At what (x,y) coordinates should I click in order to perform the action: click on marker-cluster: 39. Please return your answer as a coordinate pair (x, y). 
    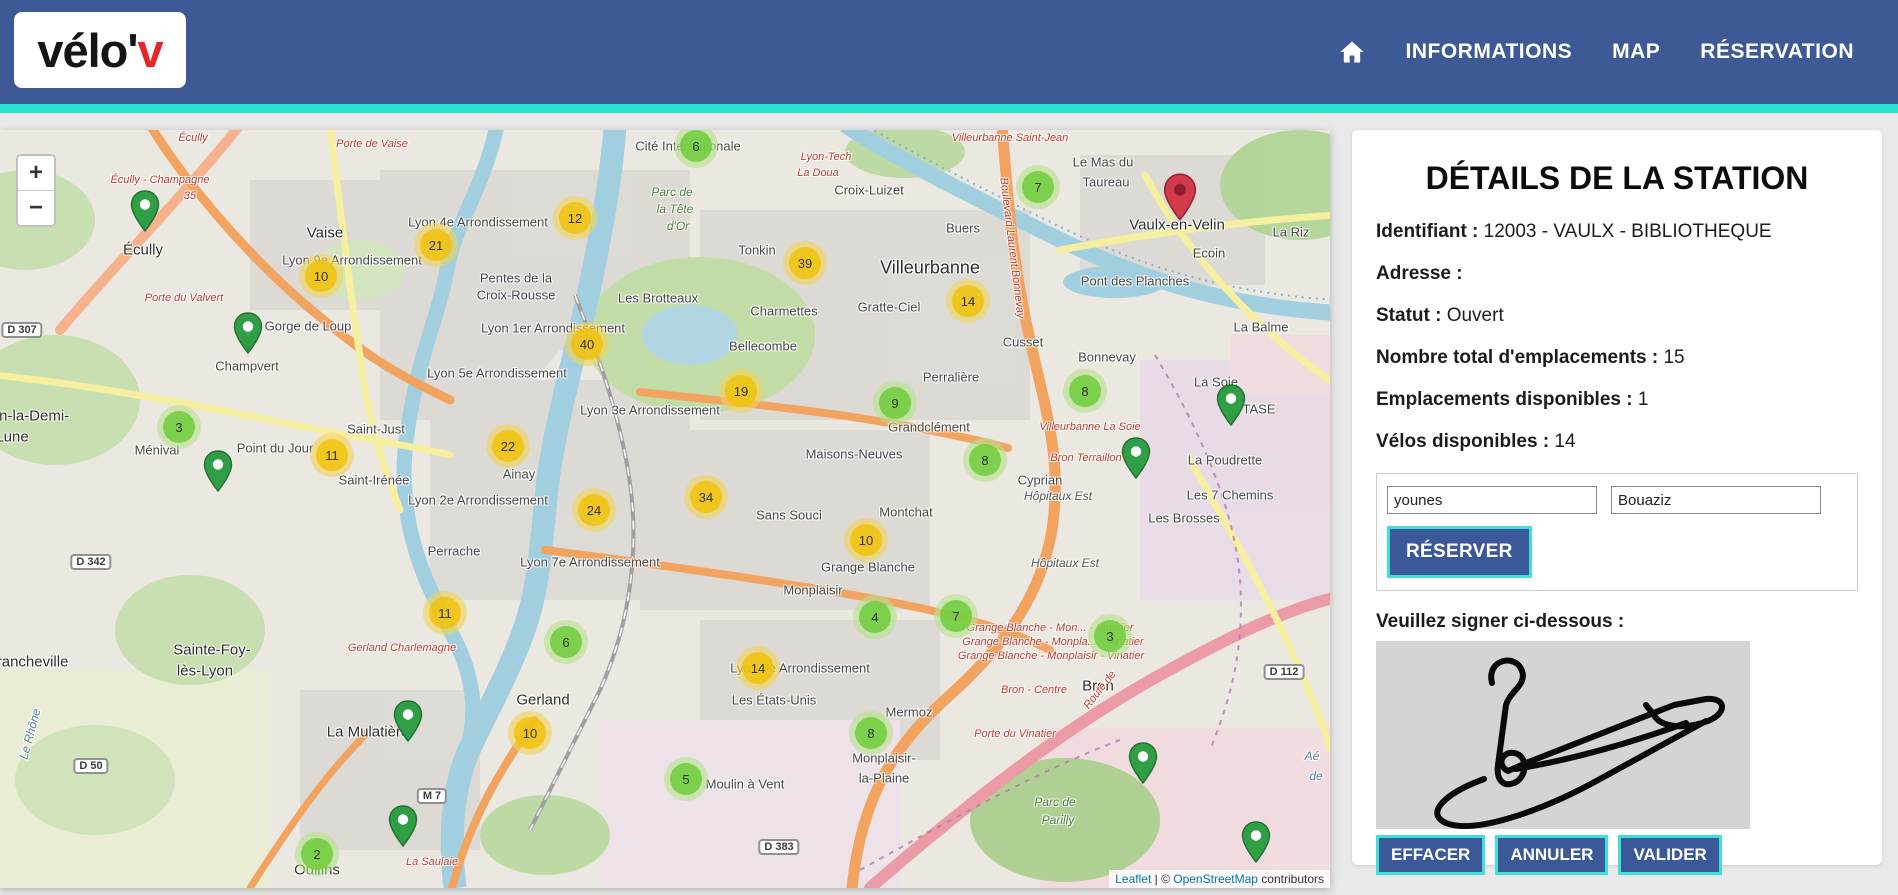
    Looking at the image, I should click on (805, 263).